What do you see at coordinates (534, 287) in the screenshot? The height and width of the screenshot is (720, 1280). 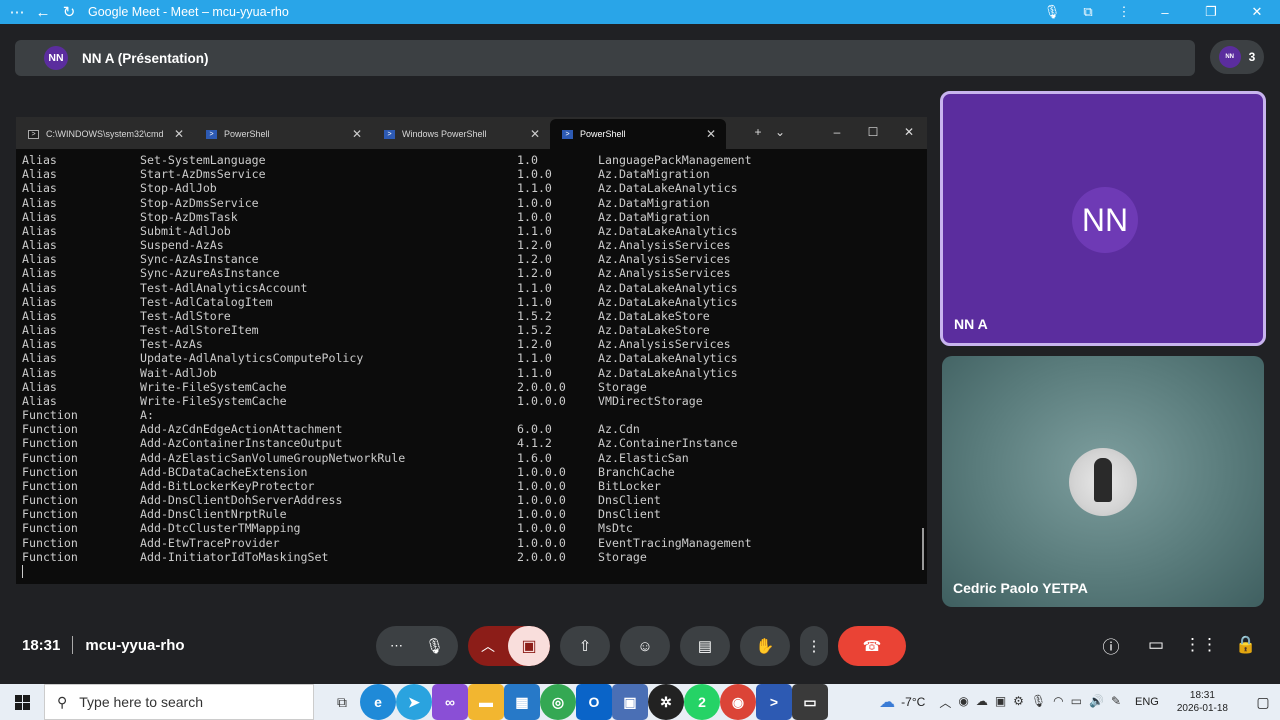 I see `command-version: 1.1.0` at bounding box center [534, 287].